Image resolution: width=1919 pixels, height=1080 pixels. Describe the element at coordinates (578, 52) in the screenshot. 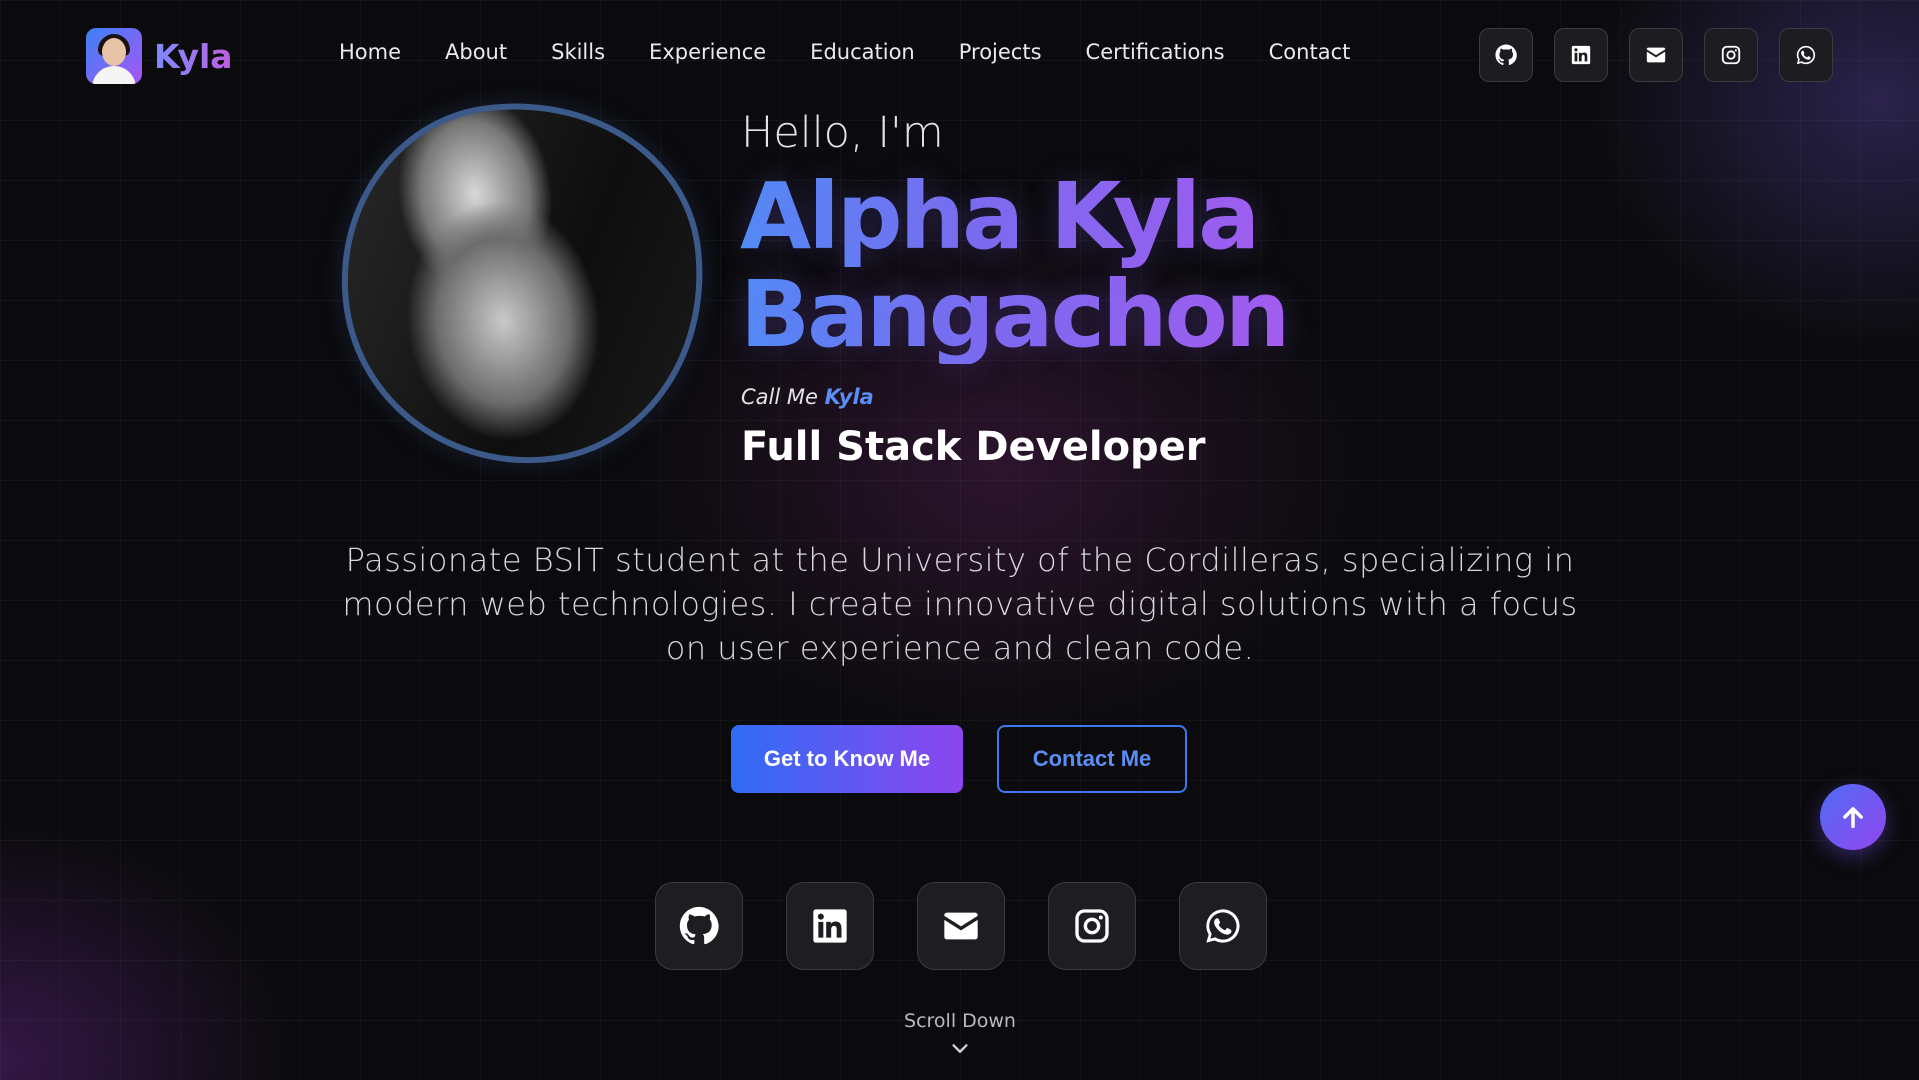

I see `nav-link-skills: Skills` at that location.